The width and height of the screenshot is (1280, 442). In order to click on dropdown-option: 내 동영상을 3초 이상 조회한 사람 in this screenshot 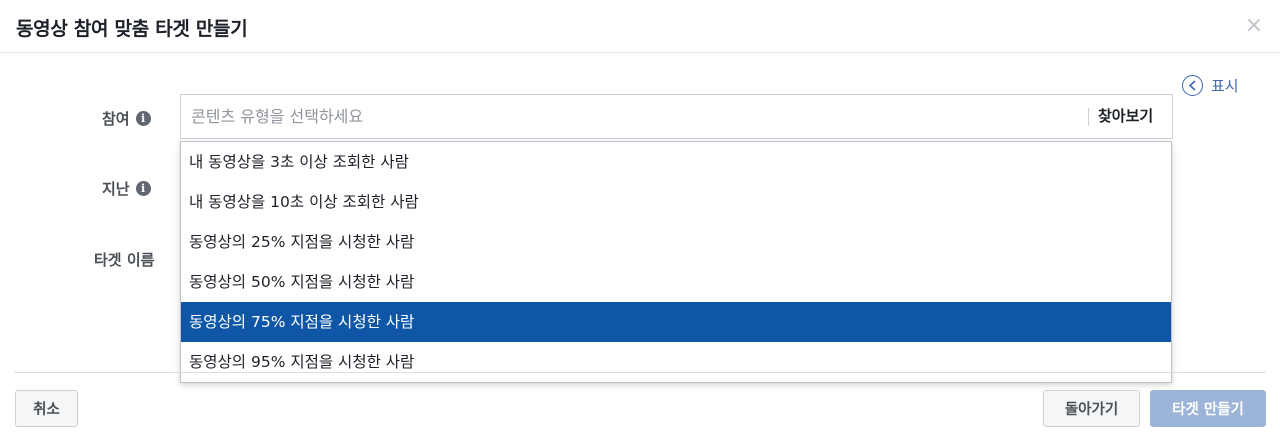, I will do `click(676, 162)`.